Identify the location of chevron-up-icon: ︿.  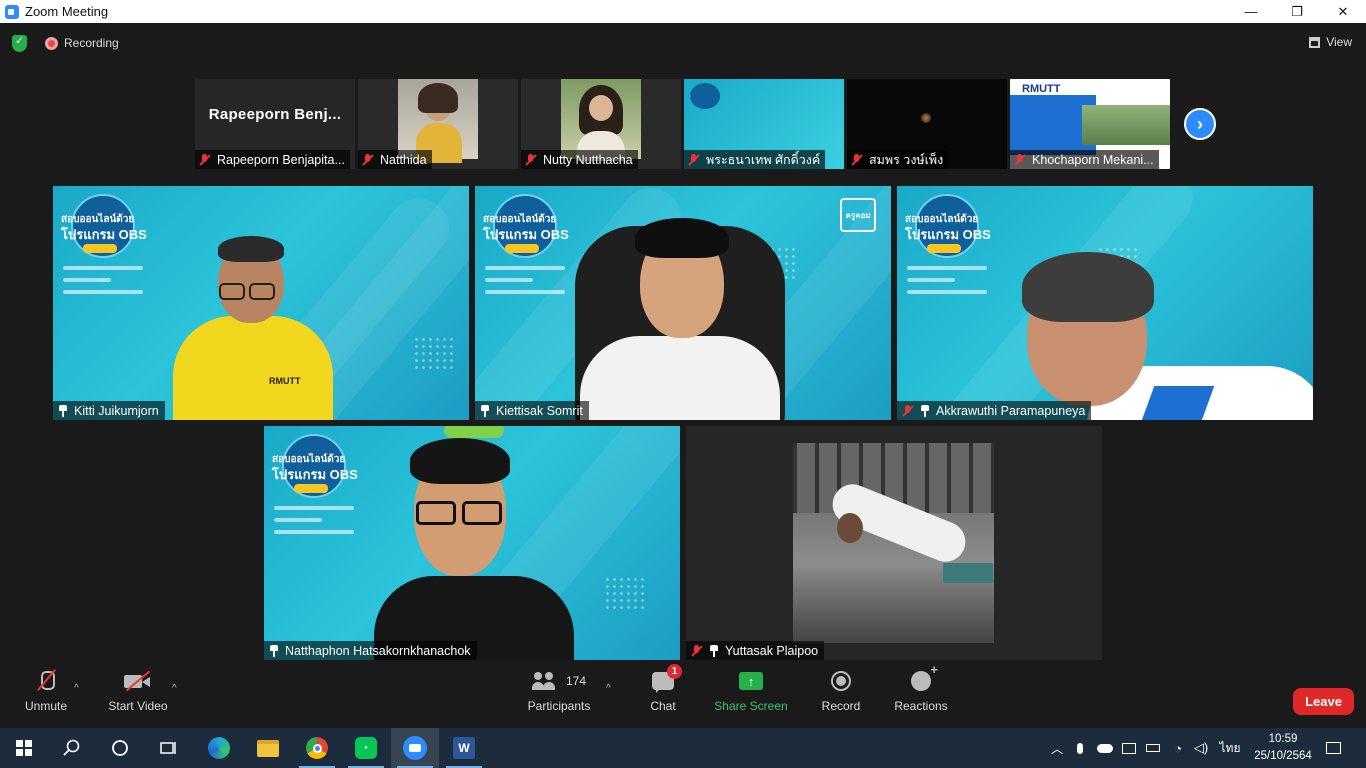
(1056, 748).